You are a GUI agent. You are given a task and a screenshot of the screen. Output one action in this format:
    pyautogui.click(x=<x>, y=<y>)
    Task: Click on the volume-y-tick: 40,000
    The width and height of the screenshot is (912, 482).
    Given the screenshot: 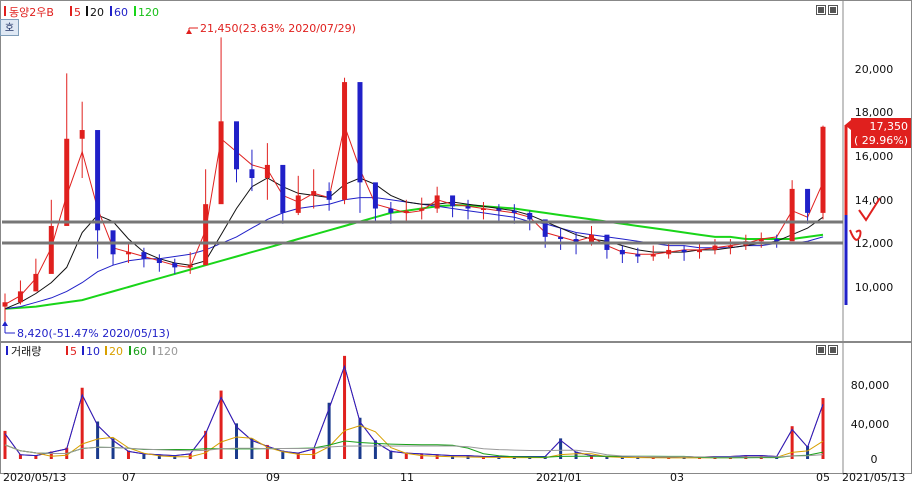 What is the action you would take?
    pyautogui.click(x=870, y=424)
    